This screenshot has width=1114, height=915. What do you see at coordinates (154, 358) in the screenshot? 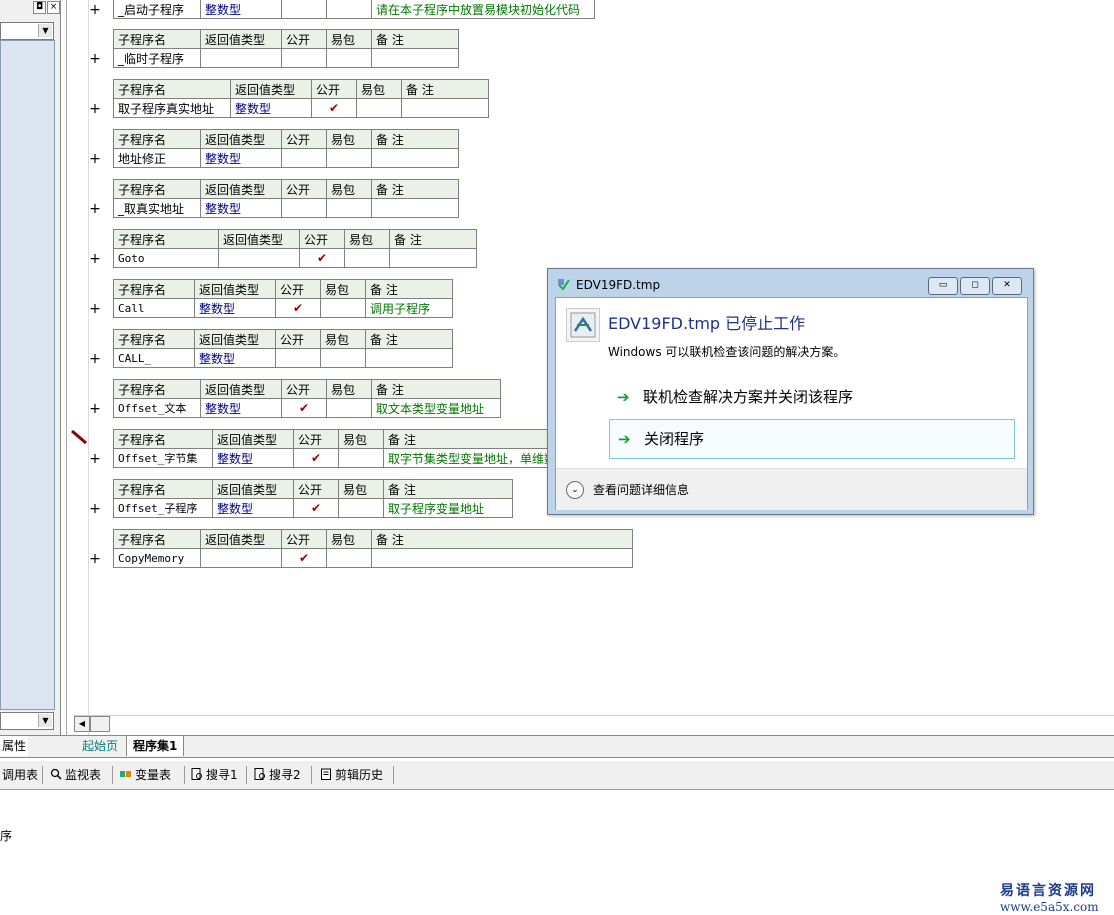
I see `sub-name-cell: CALL_` at bounding box center [154, 358].